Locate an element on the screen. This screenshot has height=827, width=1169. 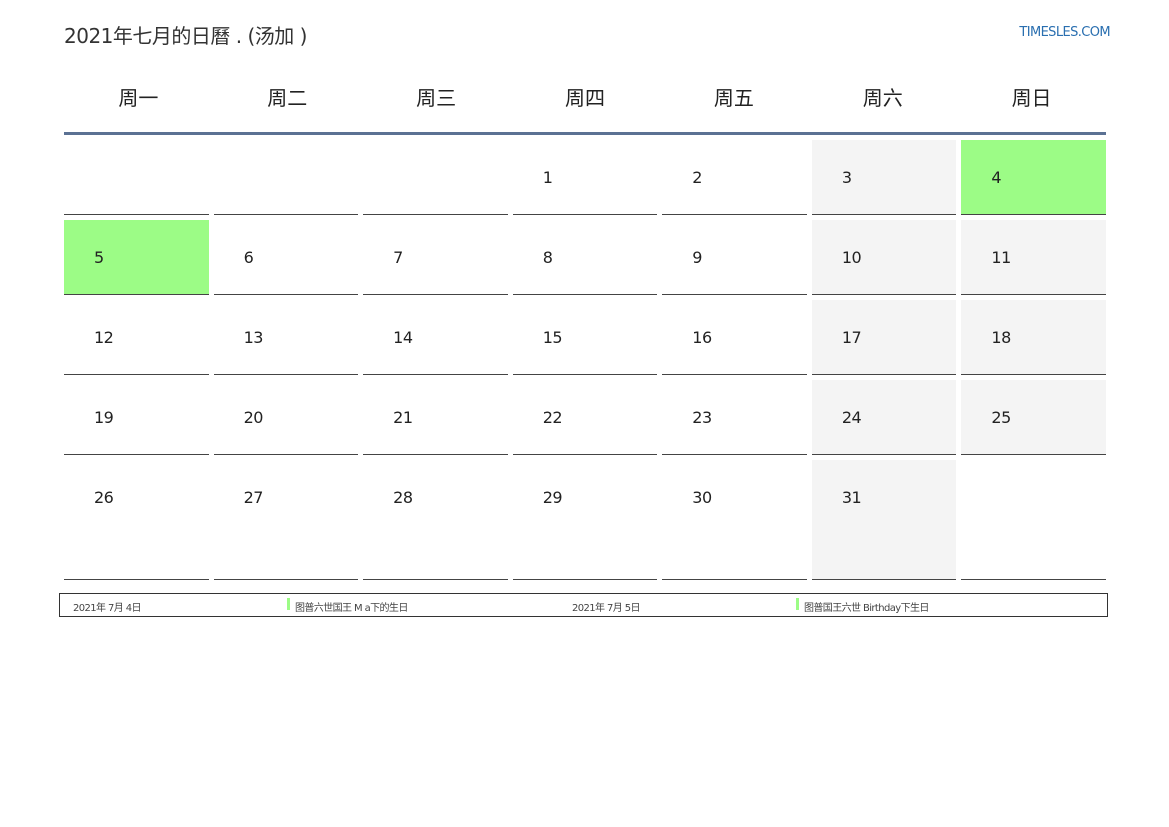
day-number: 3 is located at coordinates (846, 177).